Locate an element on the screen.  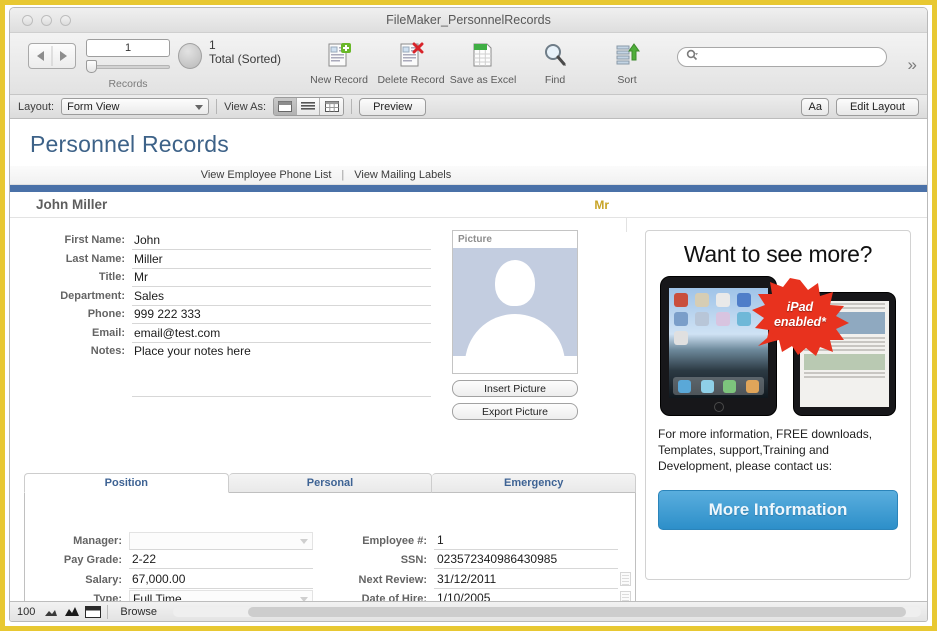
layout-label: Layout: is located at coordinates (36, 106).